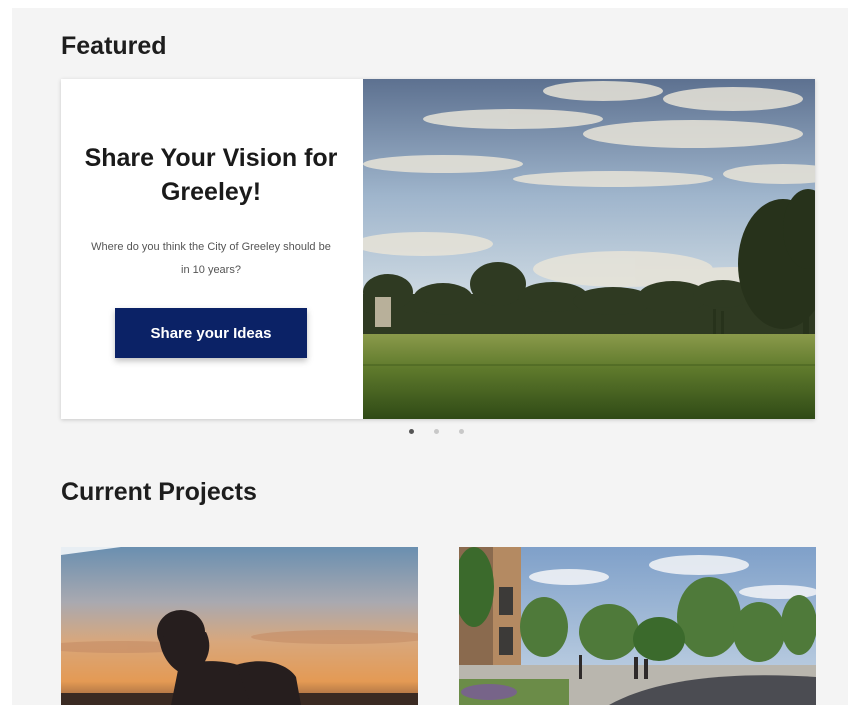 Image resolution: width=851 pixels, height=705 pixels. I want to click on featured-card-heading: Share Your Vision for Greeley!, so click(211, 175).